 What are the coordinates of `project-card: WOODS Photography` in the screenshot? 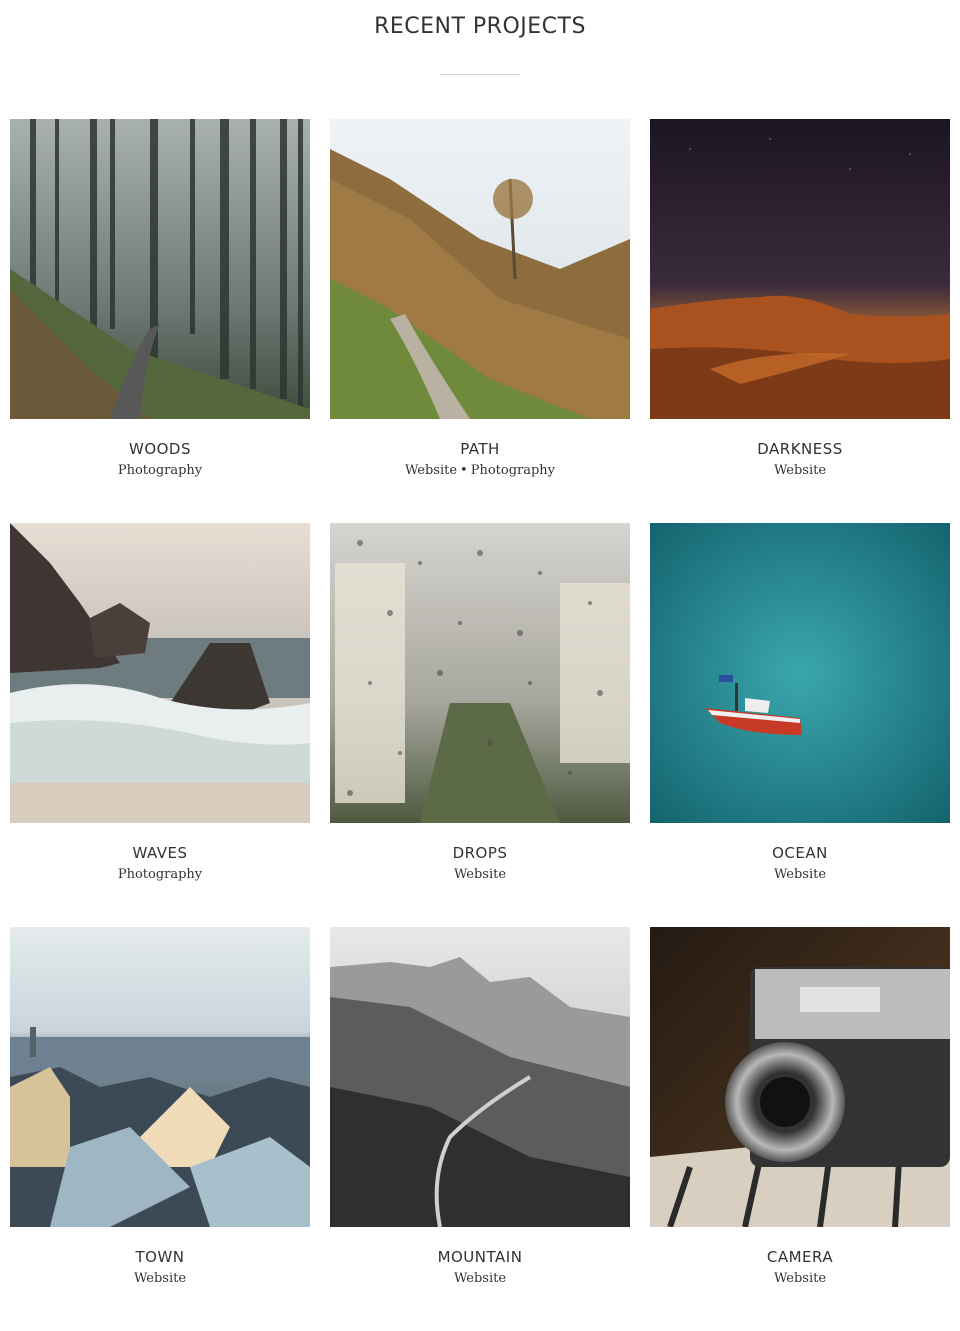 It's located at (160, 299).